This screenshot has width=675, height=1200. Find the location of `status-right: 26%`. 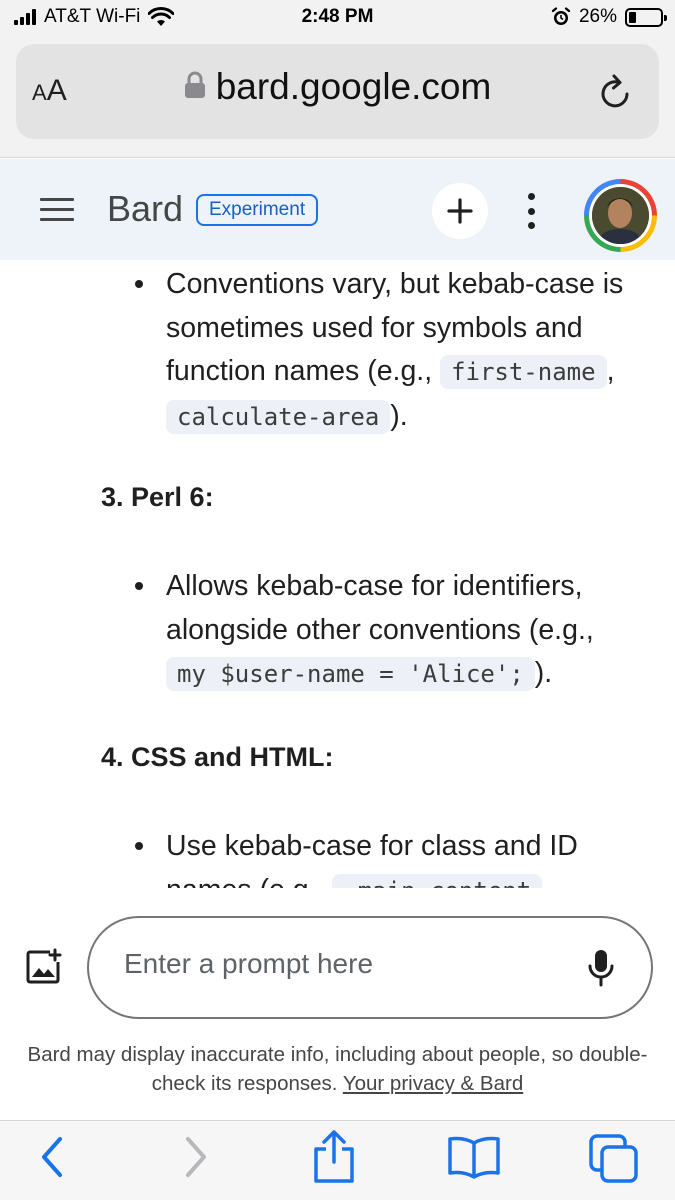

status-right: 26% is located at coordinates (609, 17).